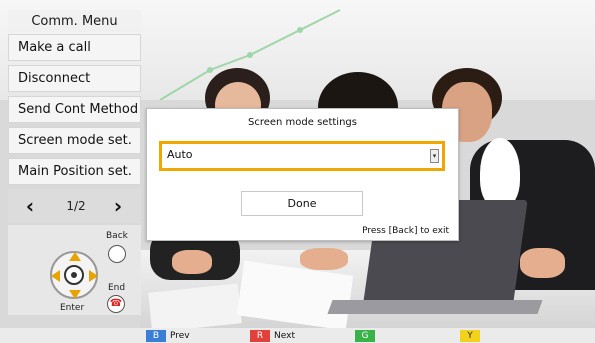  Describe the element at coordinates (302, 122) in the screenshot. I see `dialog-title: Screen mode settings` at that location.